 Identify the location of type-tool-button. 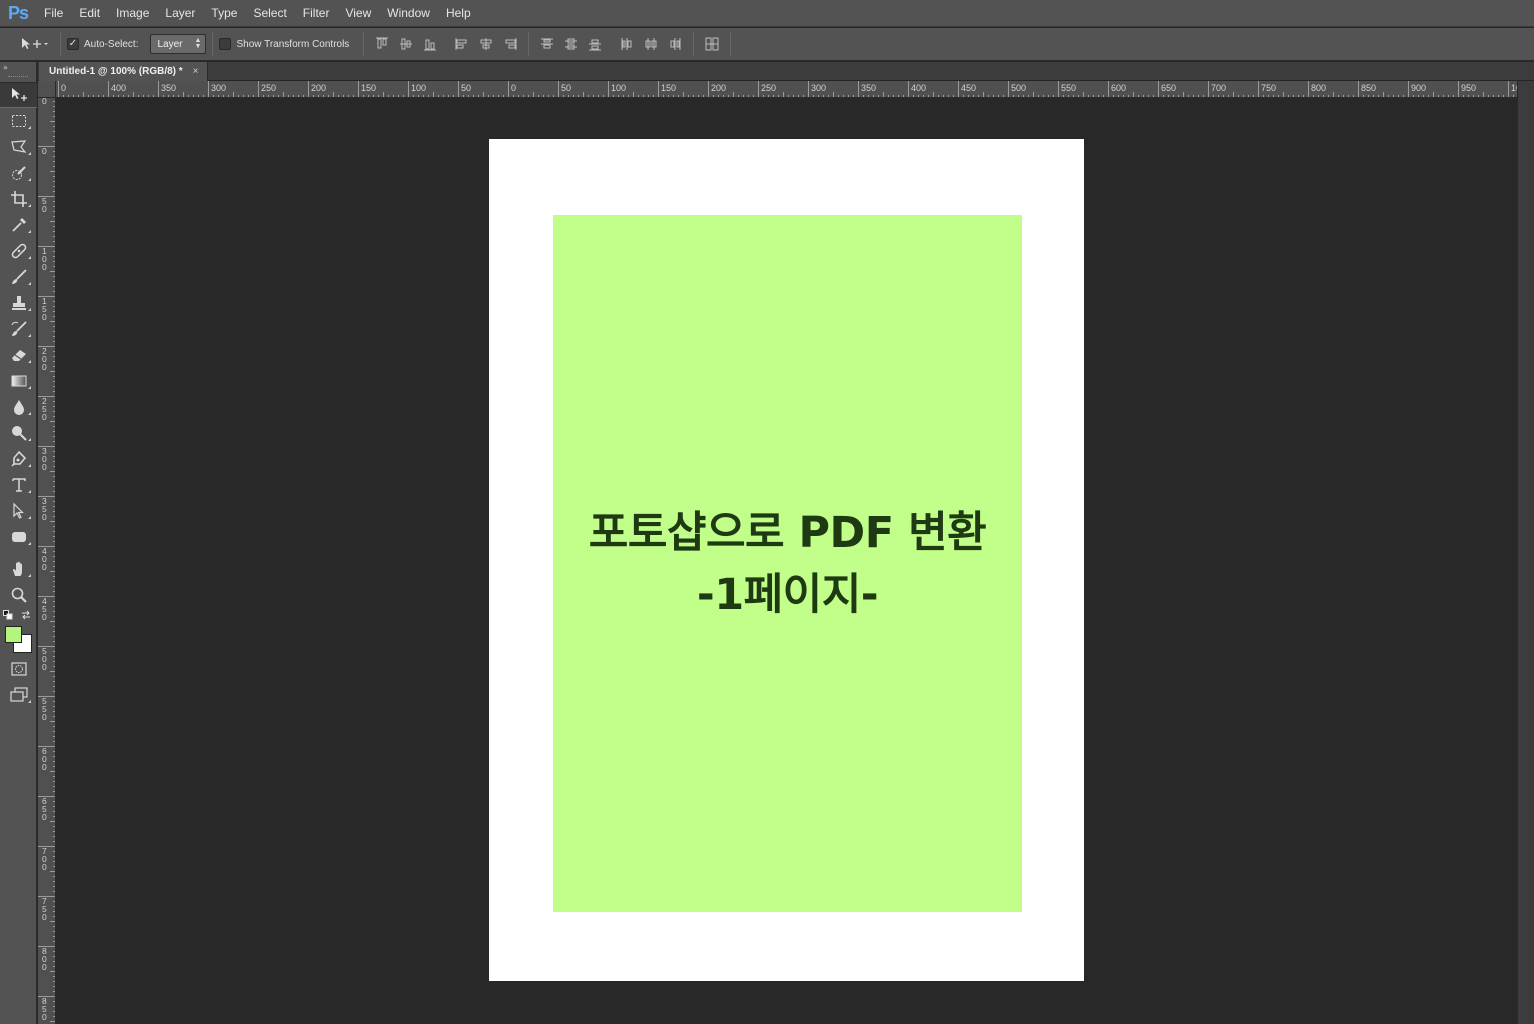
(18, 485).